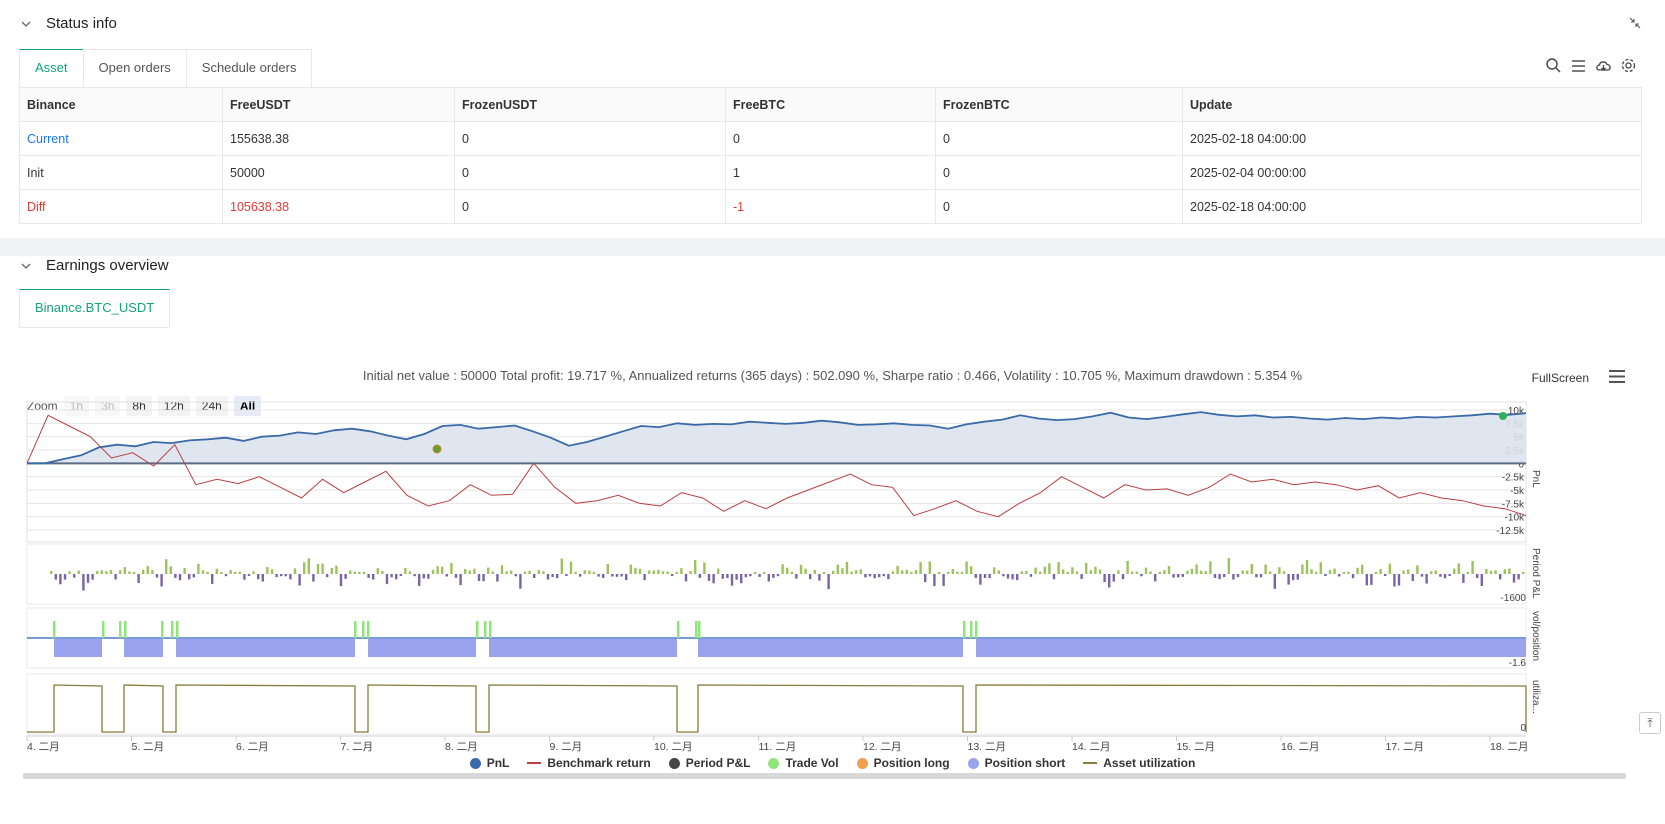  What do you see at coordinates (1535, 479) in the screenshot?
I see `pnl-pane-label: PnL` at bounding box center [1535, 479].